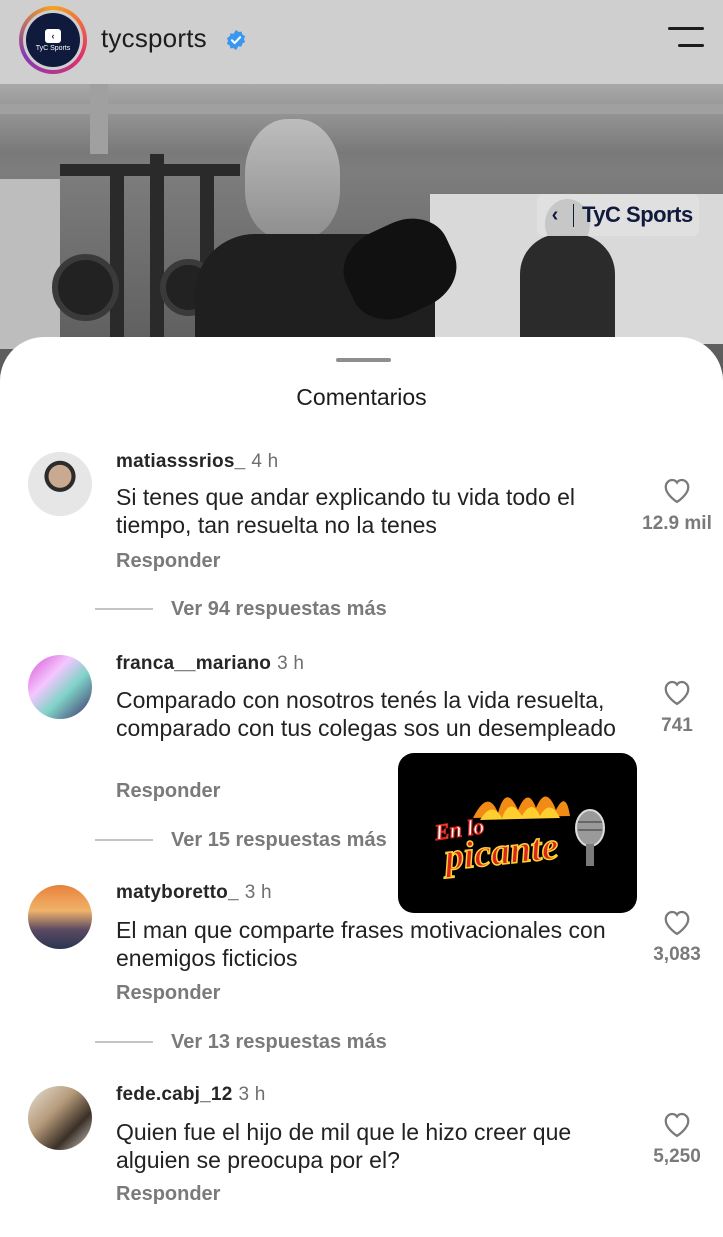  I want to click on commenter-username: franca__mariano, so click(193, 663).